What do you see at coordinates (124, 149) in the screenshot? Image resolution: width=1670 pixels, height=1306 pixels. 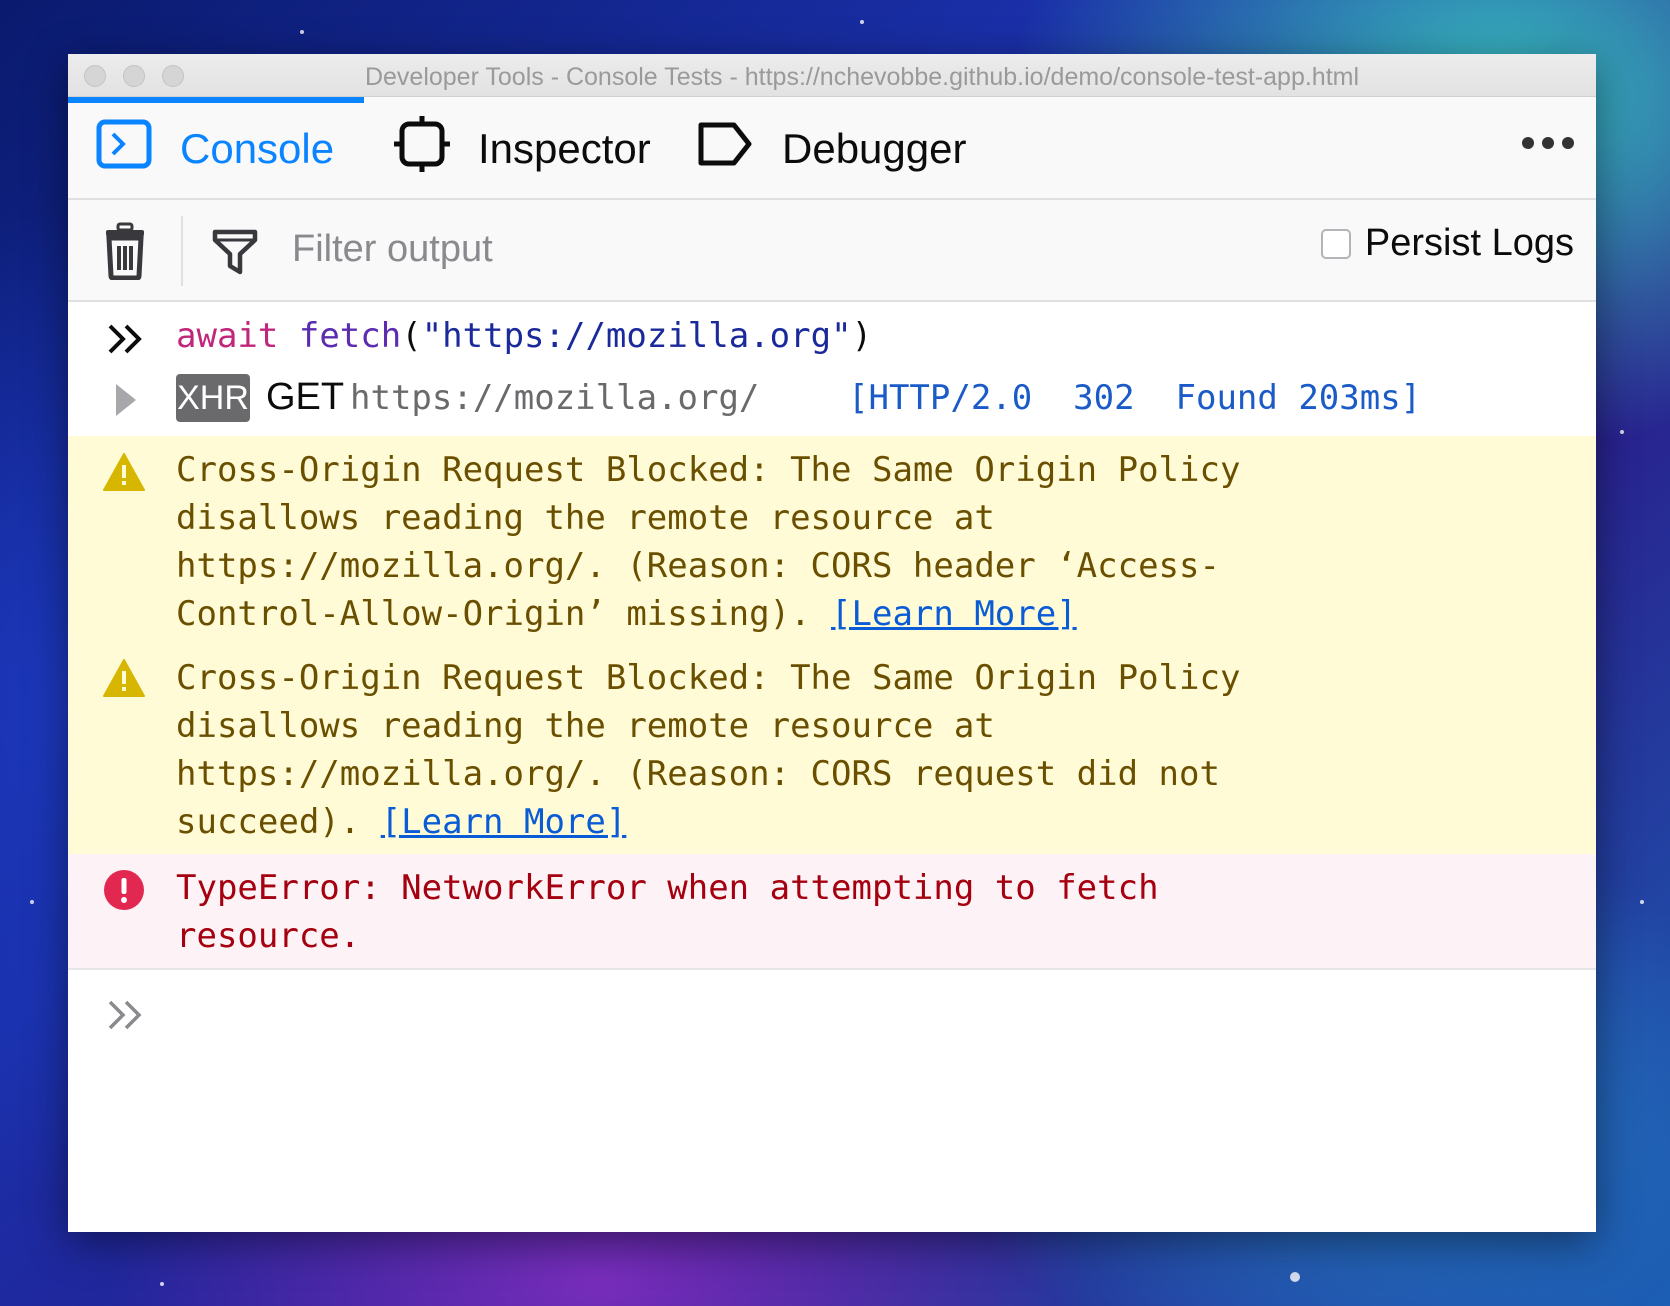 I see `console-icon` at bounding box center [124, 149].